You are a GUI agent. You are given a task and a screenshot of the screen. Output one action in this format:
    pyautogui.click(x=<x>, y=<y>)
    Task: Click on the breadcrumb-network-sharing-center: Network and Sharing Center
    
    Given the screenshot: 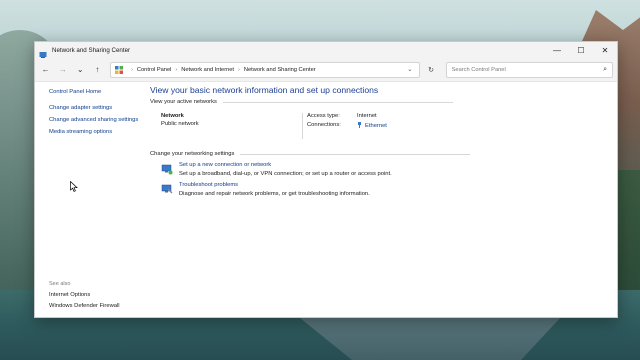 What is the action you would take?
    pyautogui.click(x=280, y=70)
    